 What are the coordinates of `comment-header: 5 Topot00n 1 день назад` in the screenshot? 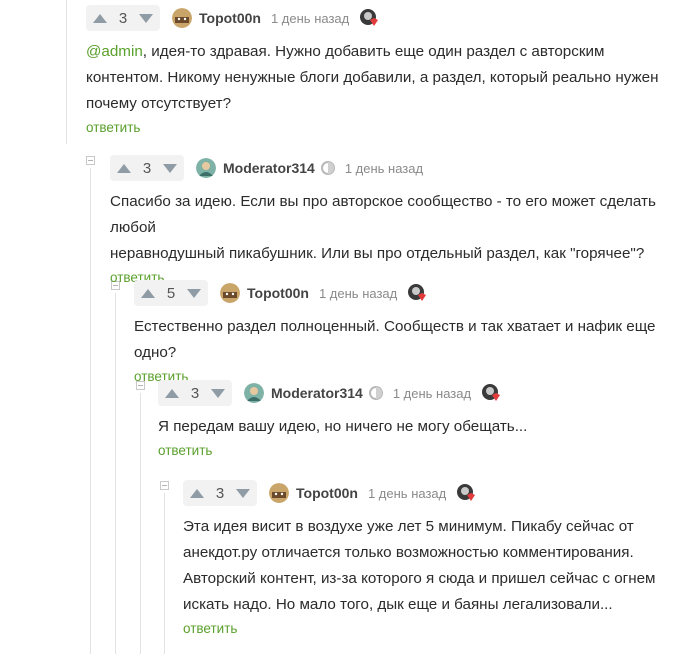 It's located at (414, 293).